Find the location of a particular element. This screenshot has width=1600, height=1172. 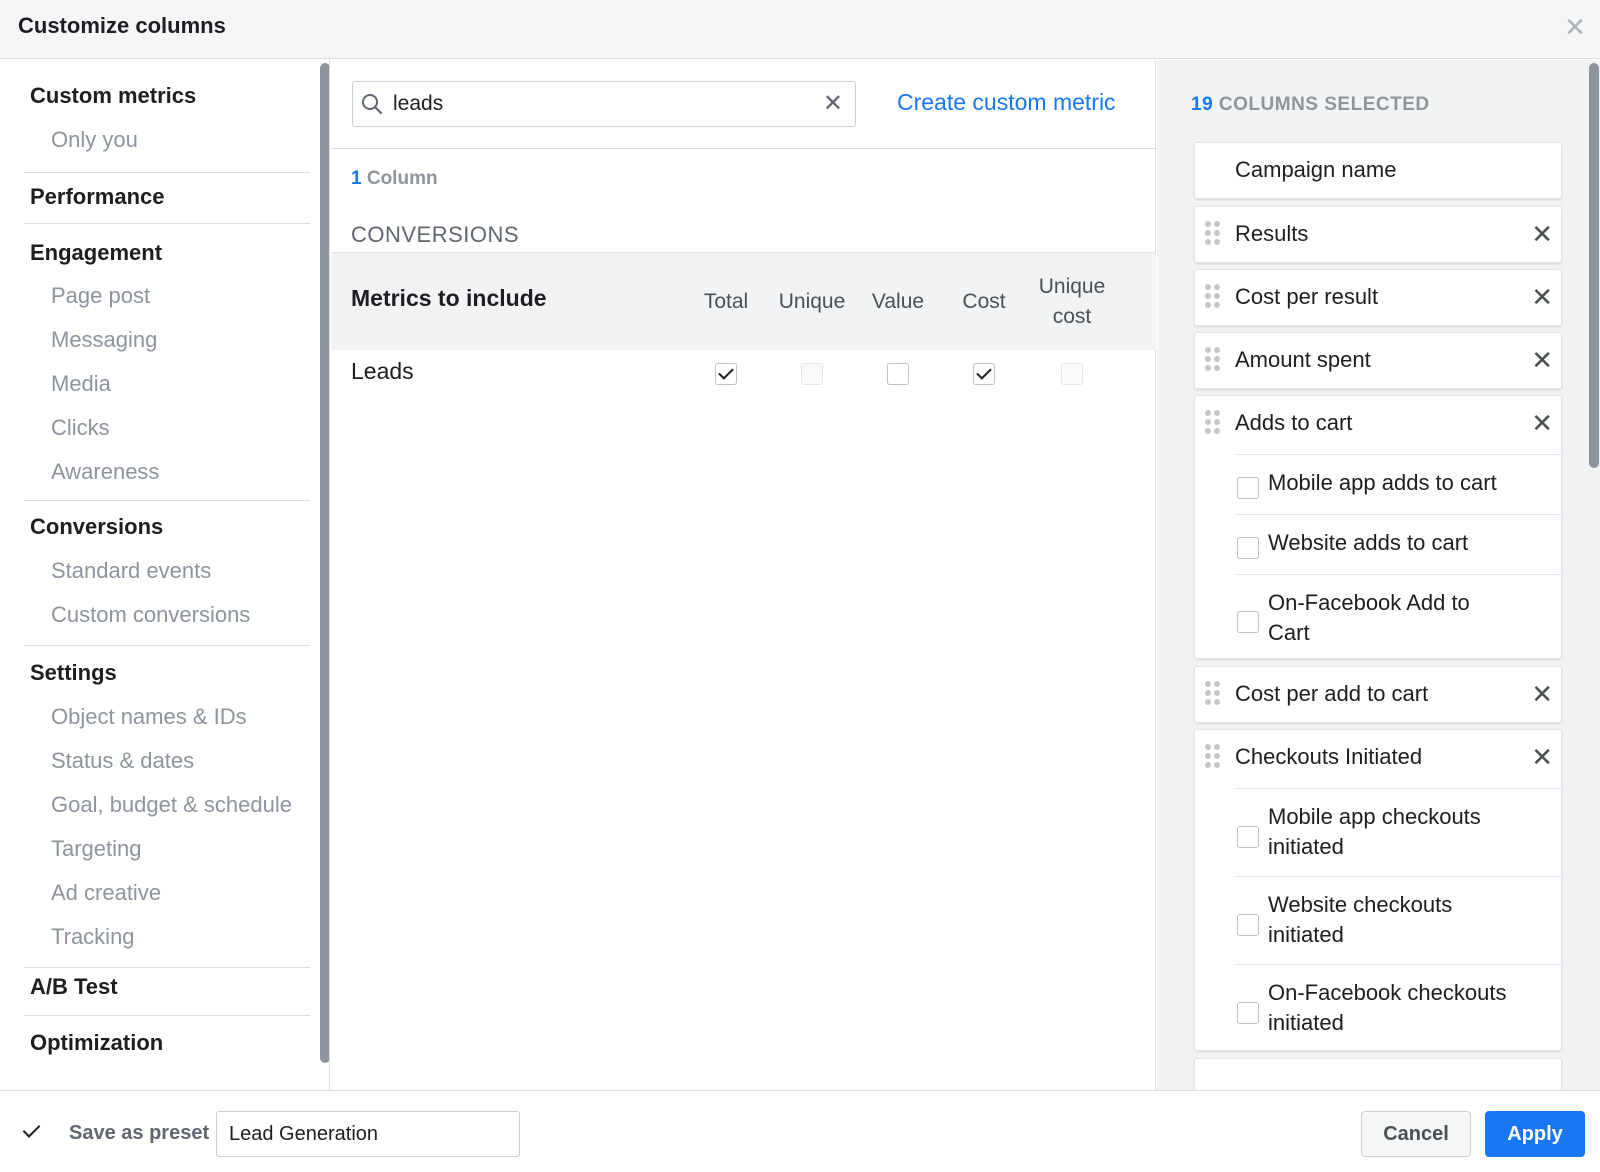

nav-item: Status & dates is located at coordinates (167, 761).